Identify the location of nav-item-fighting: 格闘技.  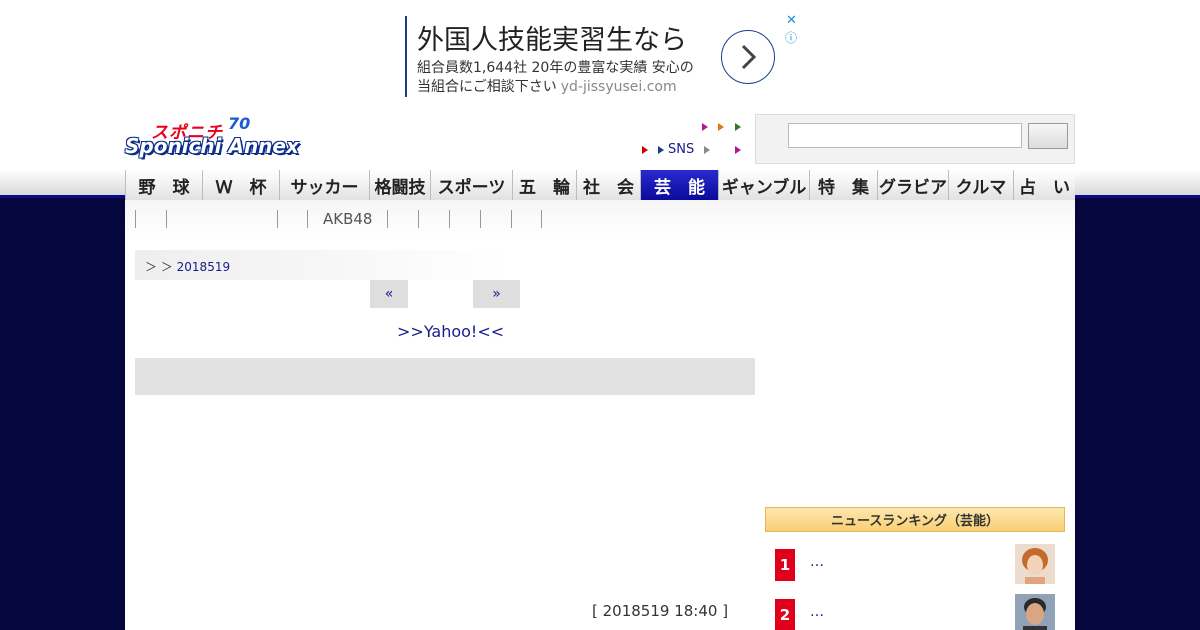
(399, 185).